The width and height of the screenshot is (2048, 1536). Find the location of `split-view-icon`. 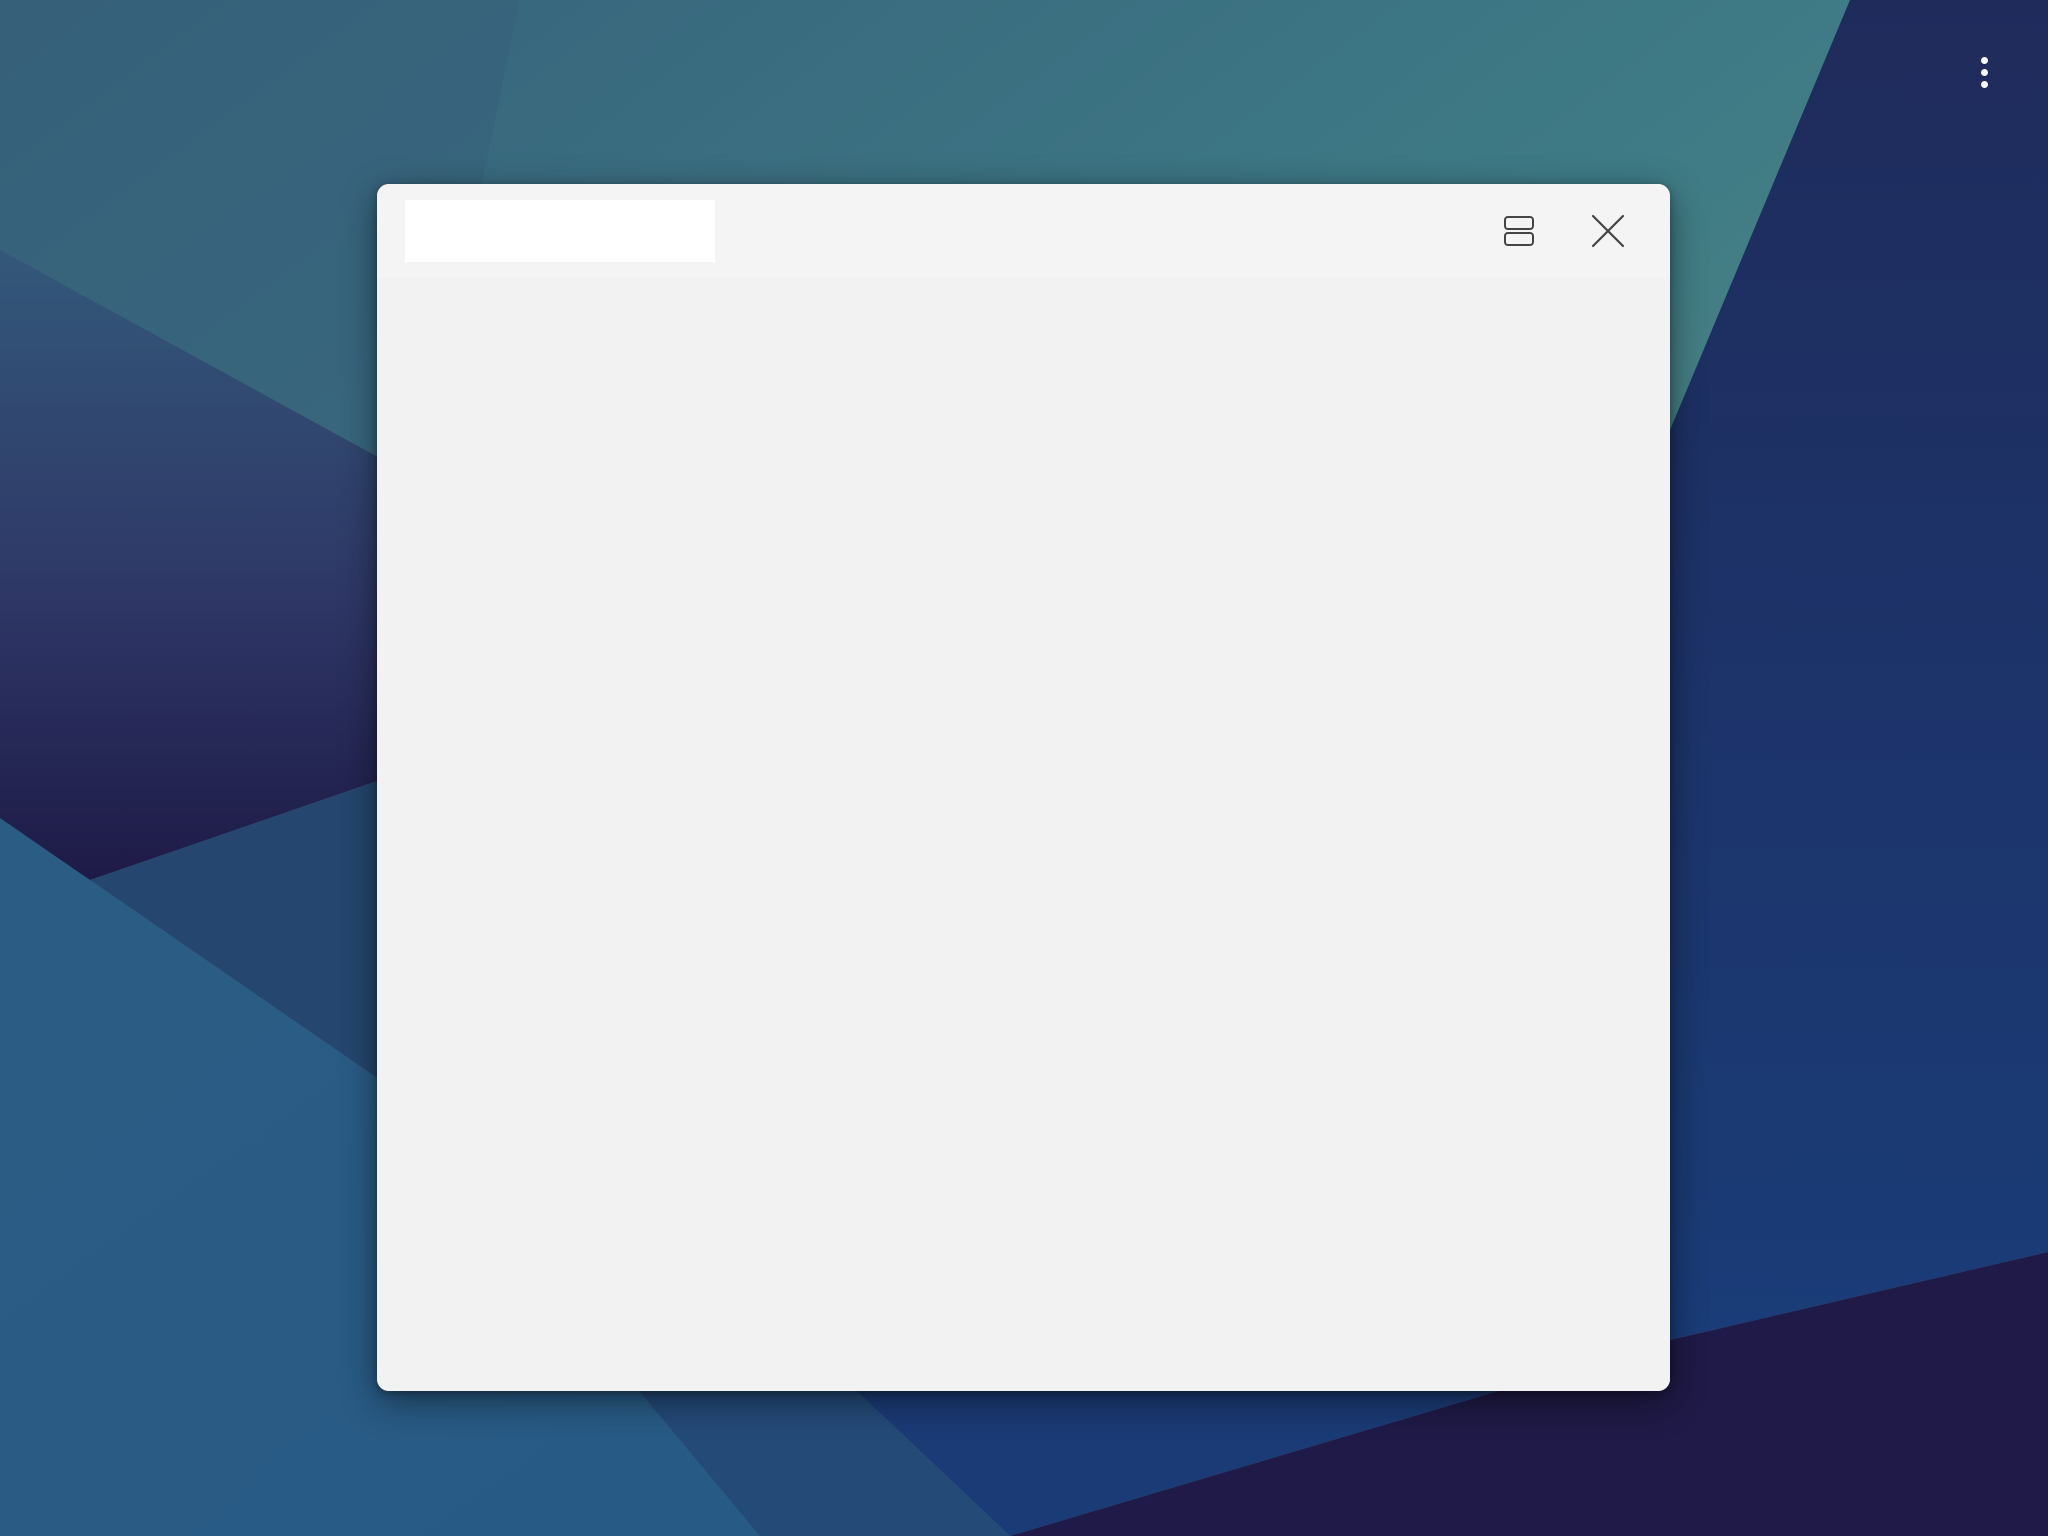

split-view-icon is located at coordinates (1519, 231).